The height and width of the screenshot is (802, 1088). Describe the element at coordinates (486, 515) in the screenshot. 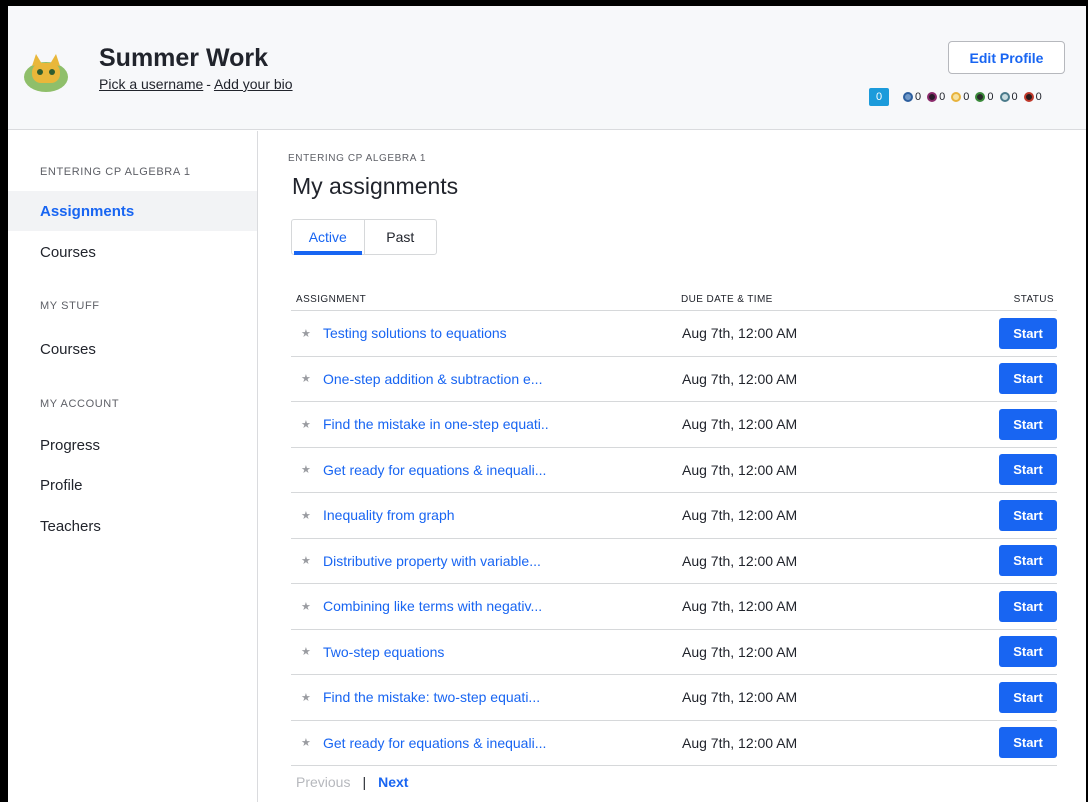

I see `assignment-cell: ★ Inequality from graph` at that location.